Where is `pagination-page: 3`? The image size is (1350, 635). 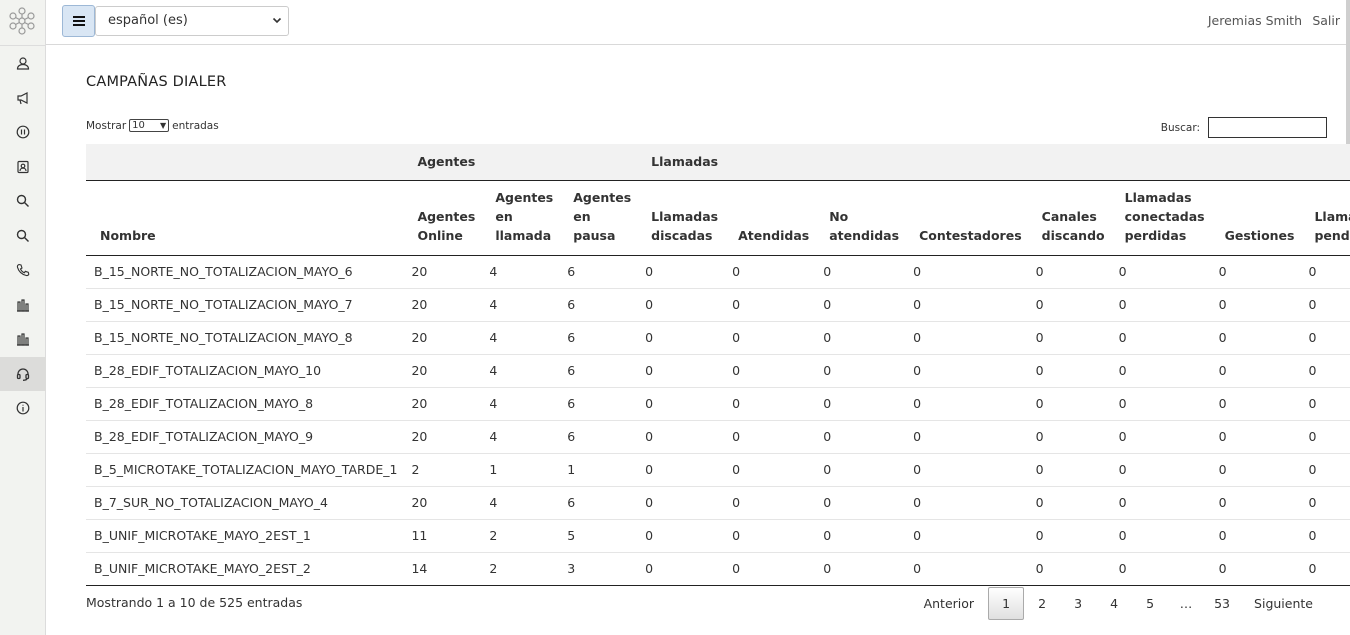
pagination-page: 3 is located at coordinates (1078, 603).